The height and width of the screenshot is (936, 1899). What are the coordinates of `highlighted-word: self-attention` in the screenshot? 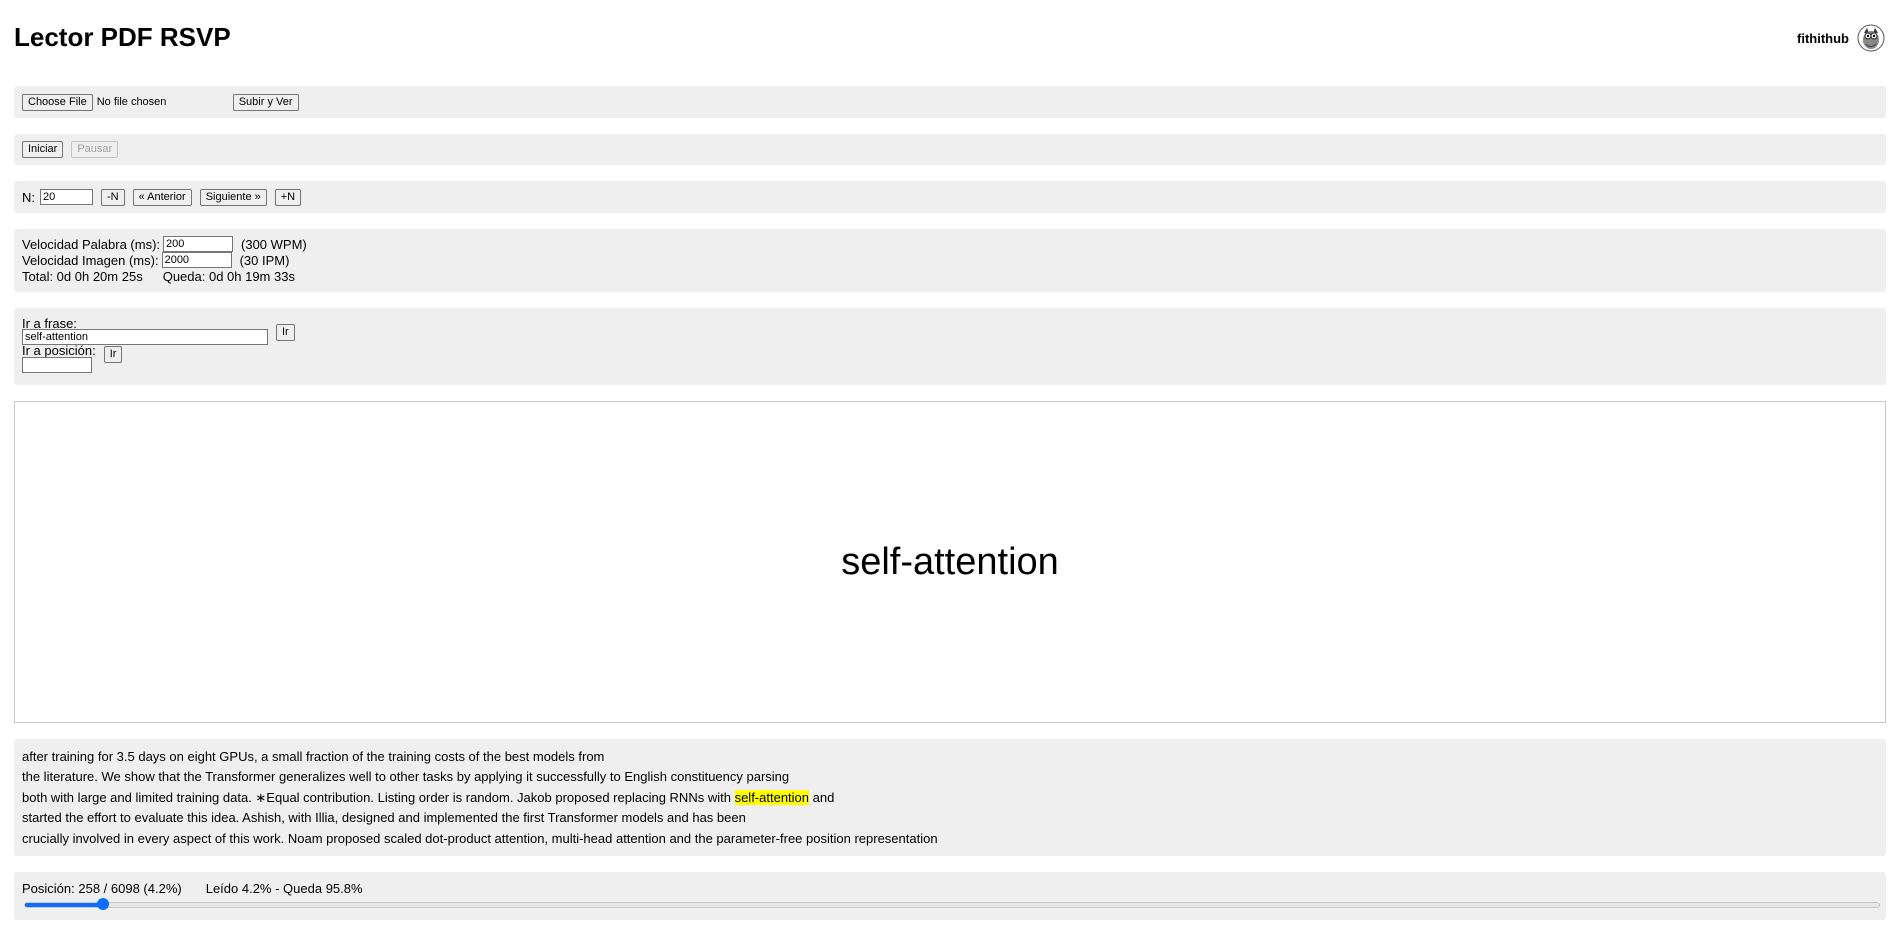 It's located at (772, 797).